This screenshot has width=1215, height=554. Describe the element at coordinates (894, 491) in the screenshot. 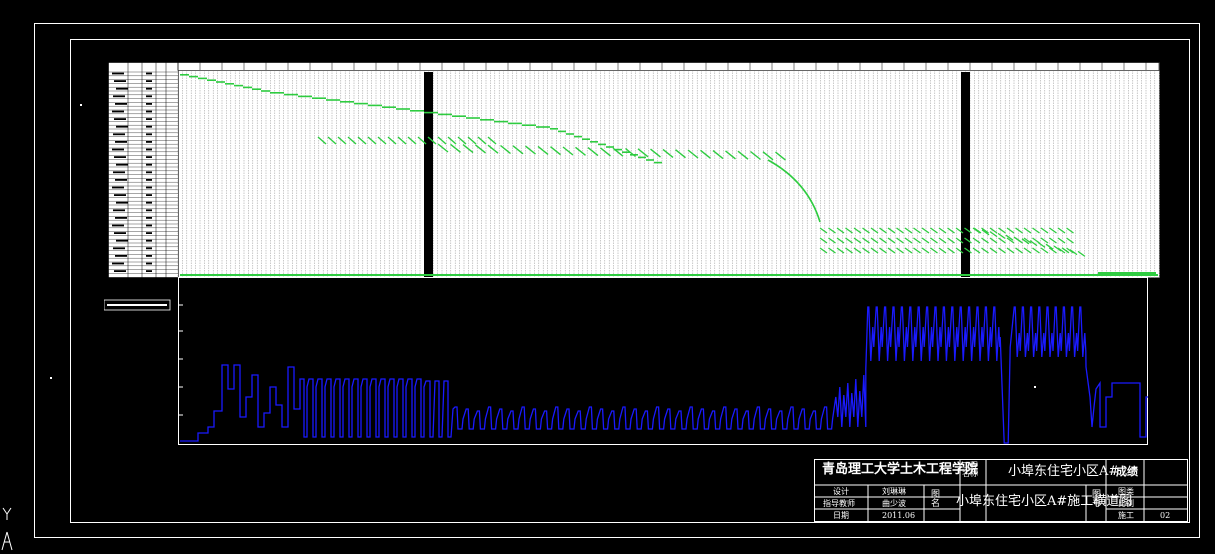

I see `tb-row-value: 刘琳琳` at that location.